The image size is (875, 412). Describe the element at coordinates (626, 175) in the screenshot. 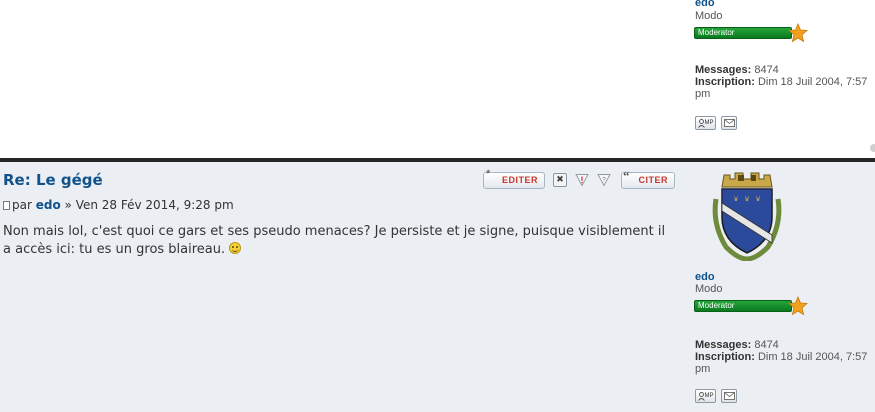

I see `quote-icon: “` at that location.